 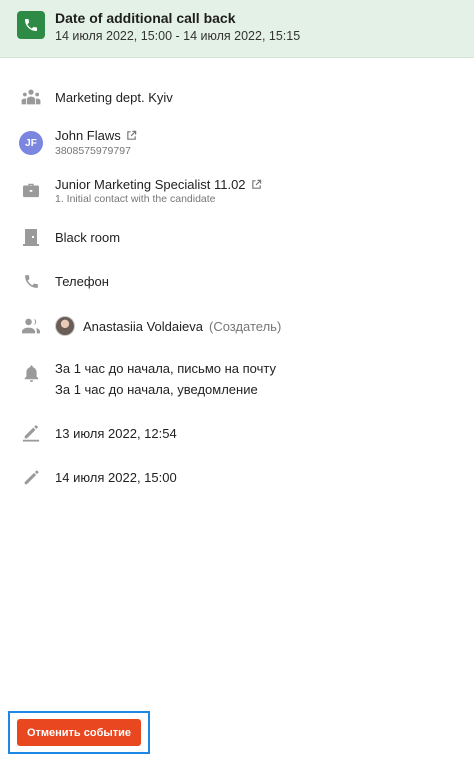 What do you see at coordinates (79, 732) in the screenshot?
I see `cancel-event-button: Отменить событие` at bounding box center [79, 732].